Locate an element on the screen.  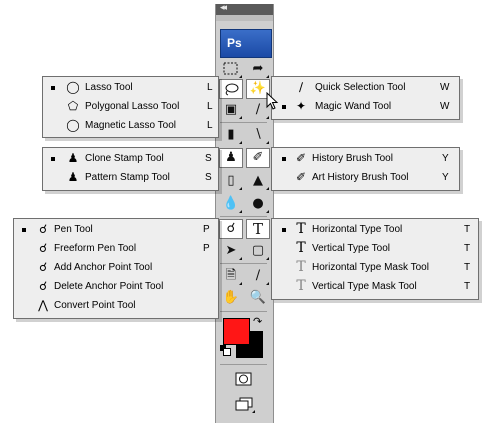
paint-bucket-tool-button: ▲ is located at coordinates (258, 181).